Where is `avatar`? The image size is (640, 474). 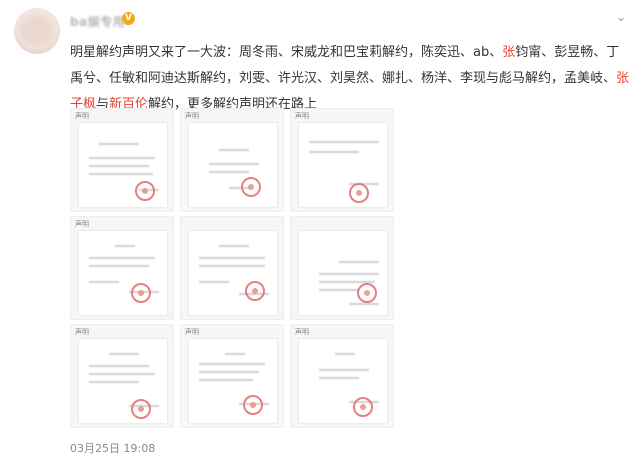
avatar is located at coordinates (37, 31).